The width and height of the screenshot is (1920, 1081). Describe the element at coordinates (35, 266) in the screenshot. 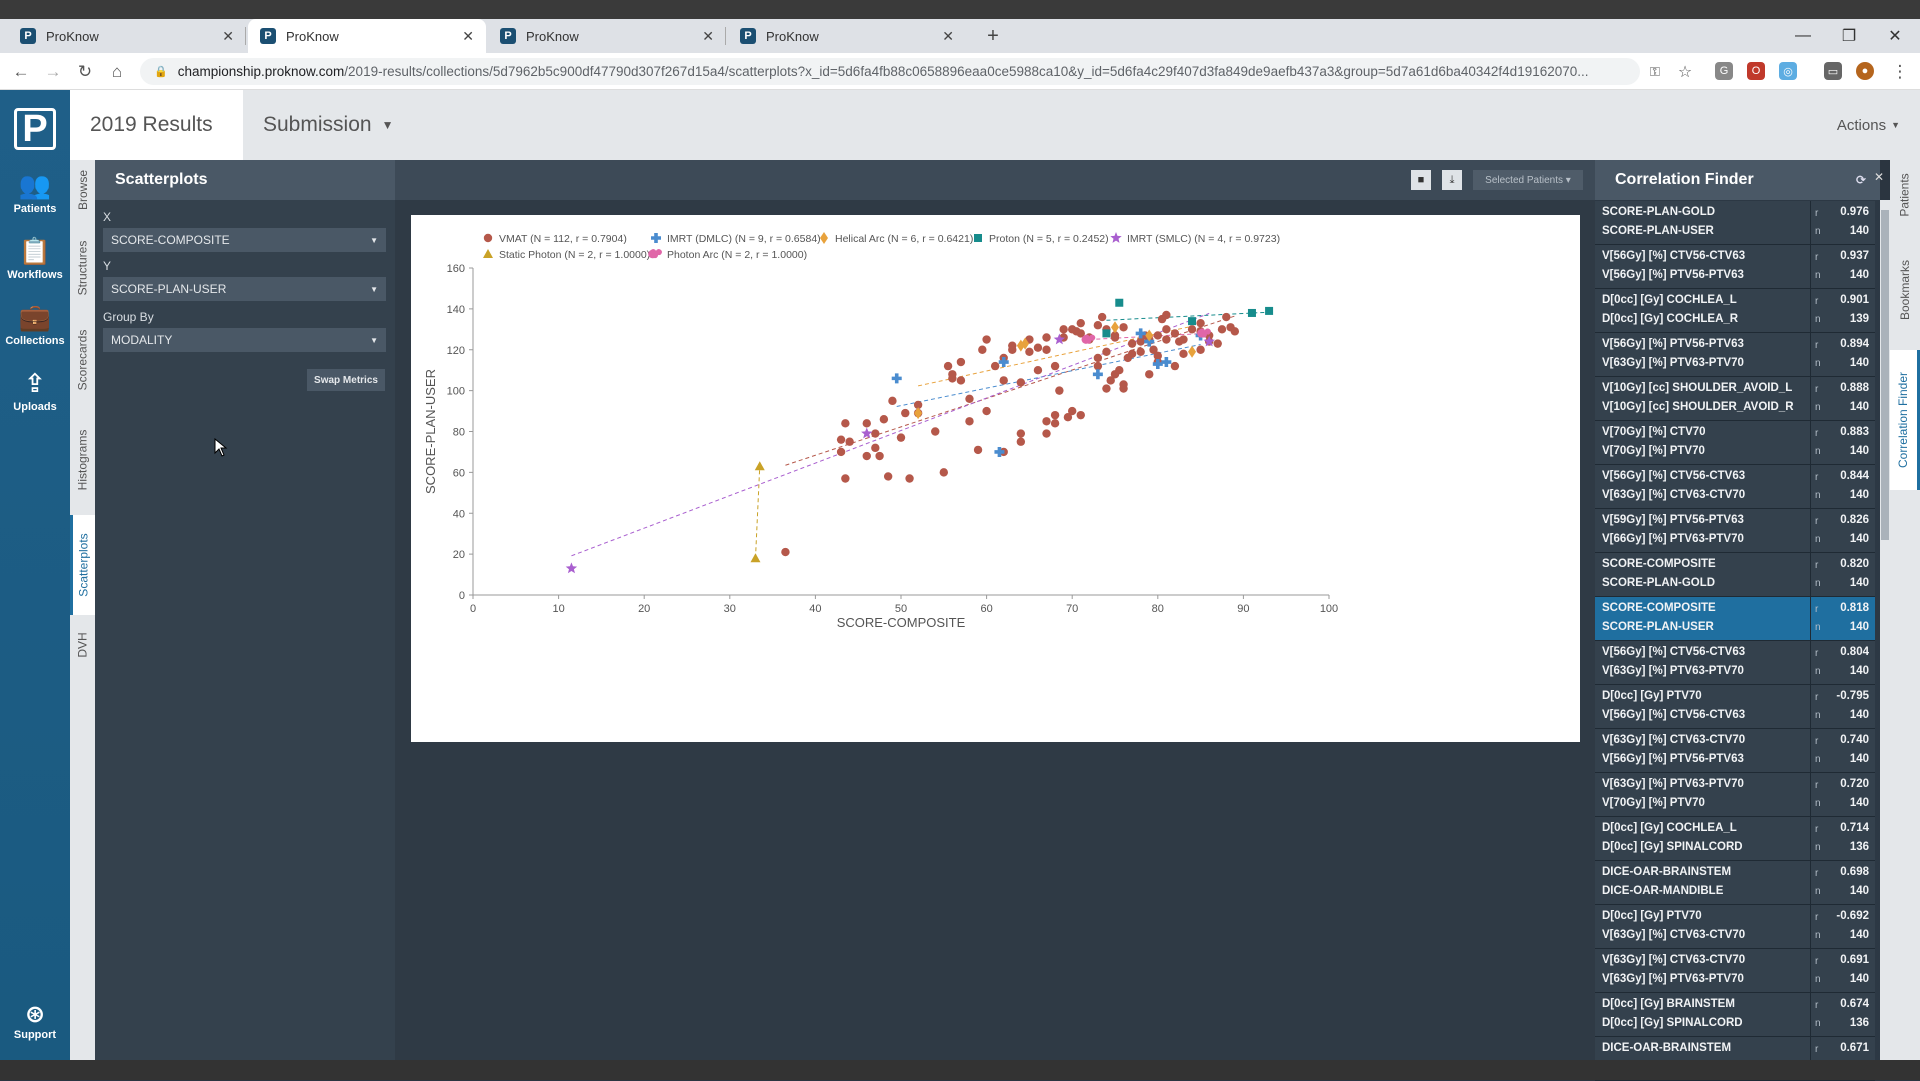

I see `nav-workflows: 📋 Workflows` at that location.